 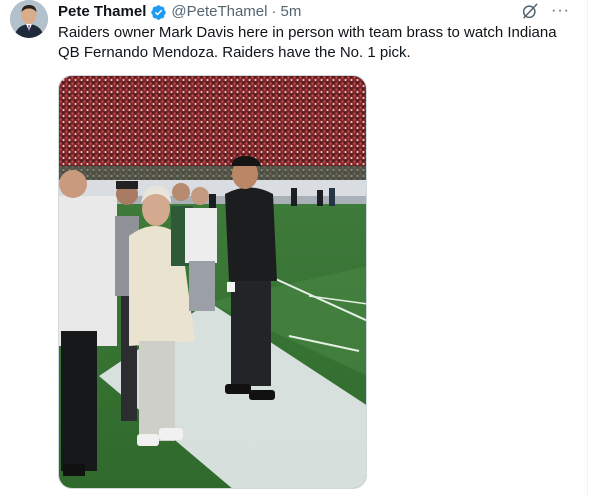 I want to click on more-icon: ···, so click(x=560, y=11).